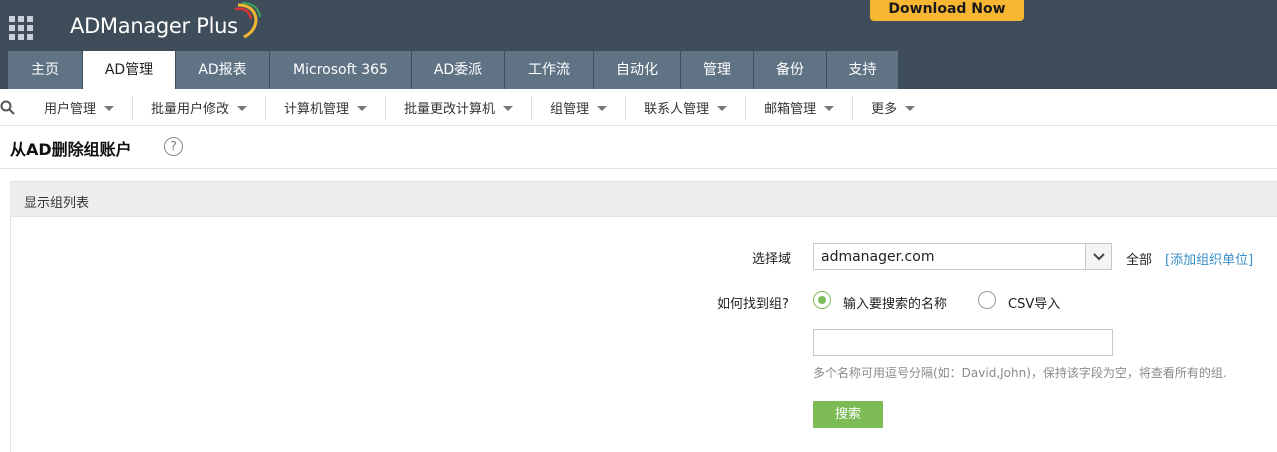 The image size is (1277, 452). Describe the element at coordinates (549, 70) in the screenshot. I see `tab-workflow: 工作流` at that location.